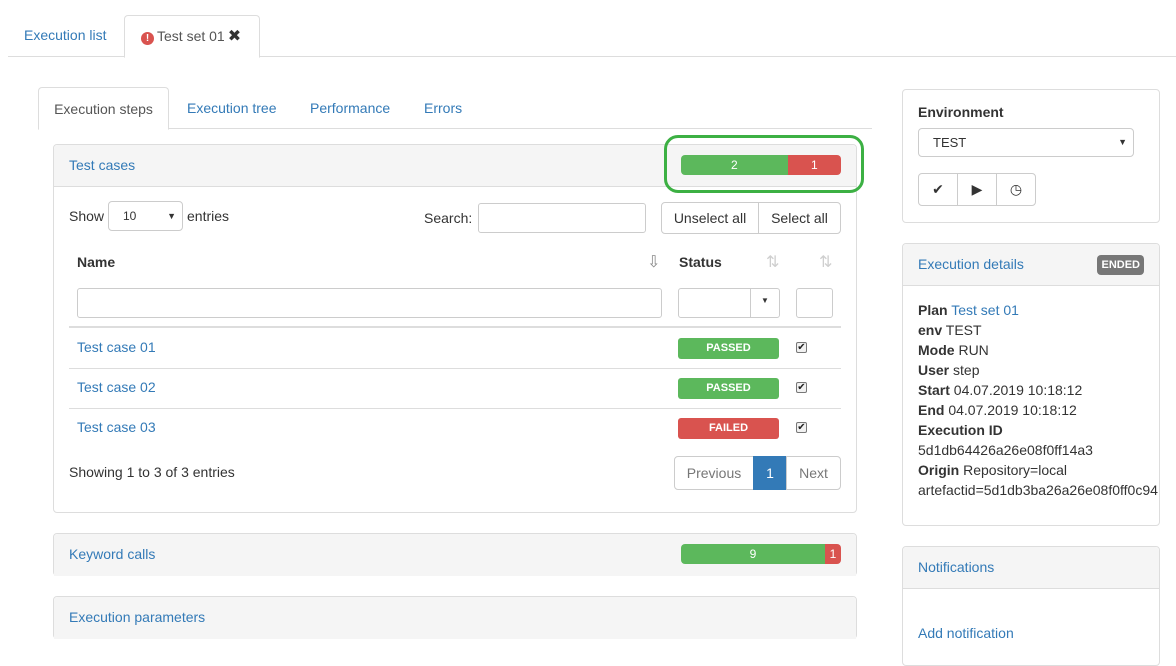  I want to click on detail-start: Start 04.07.2019 10:18:12, so click(1000, 390).